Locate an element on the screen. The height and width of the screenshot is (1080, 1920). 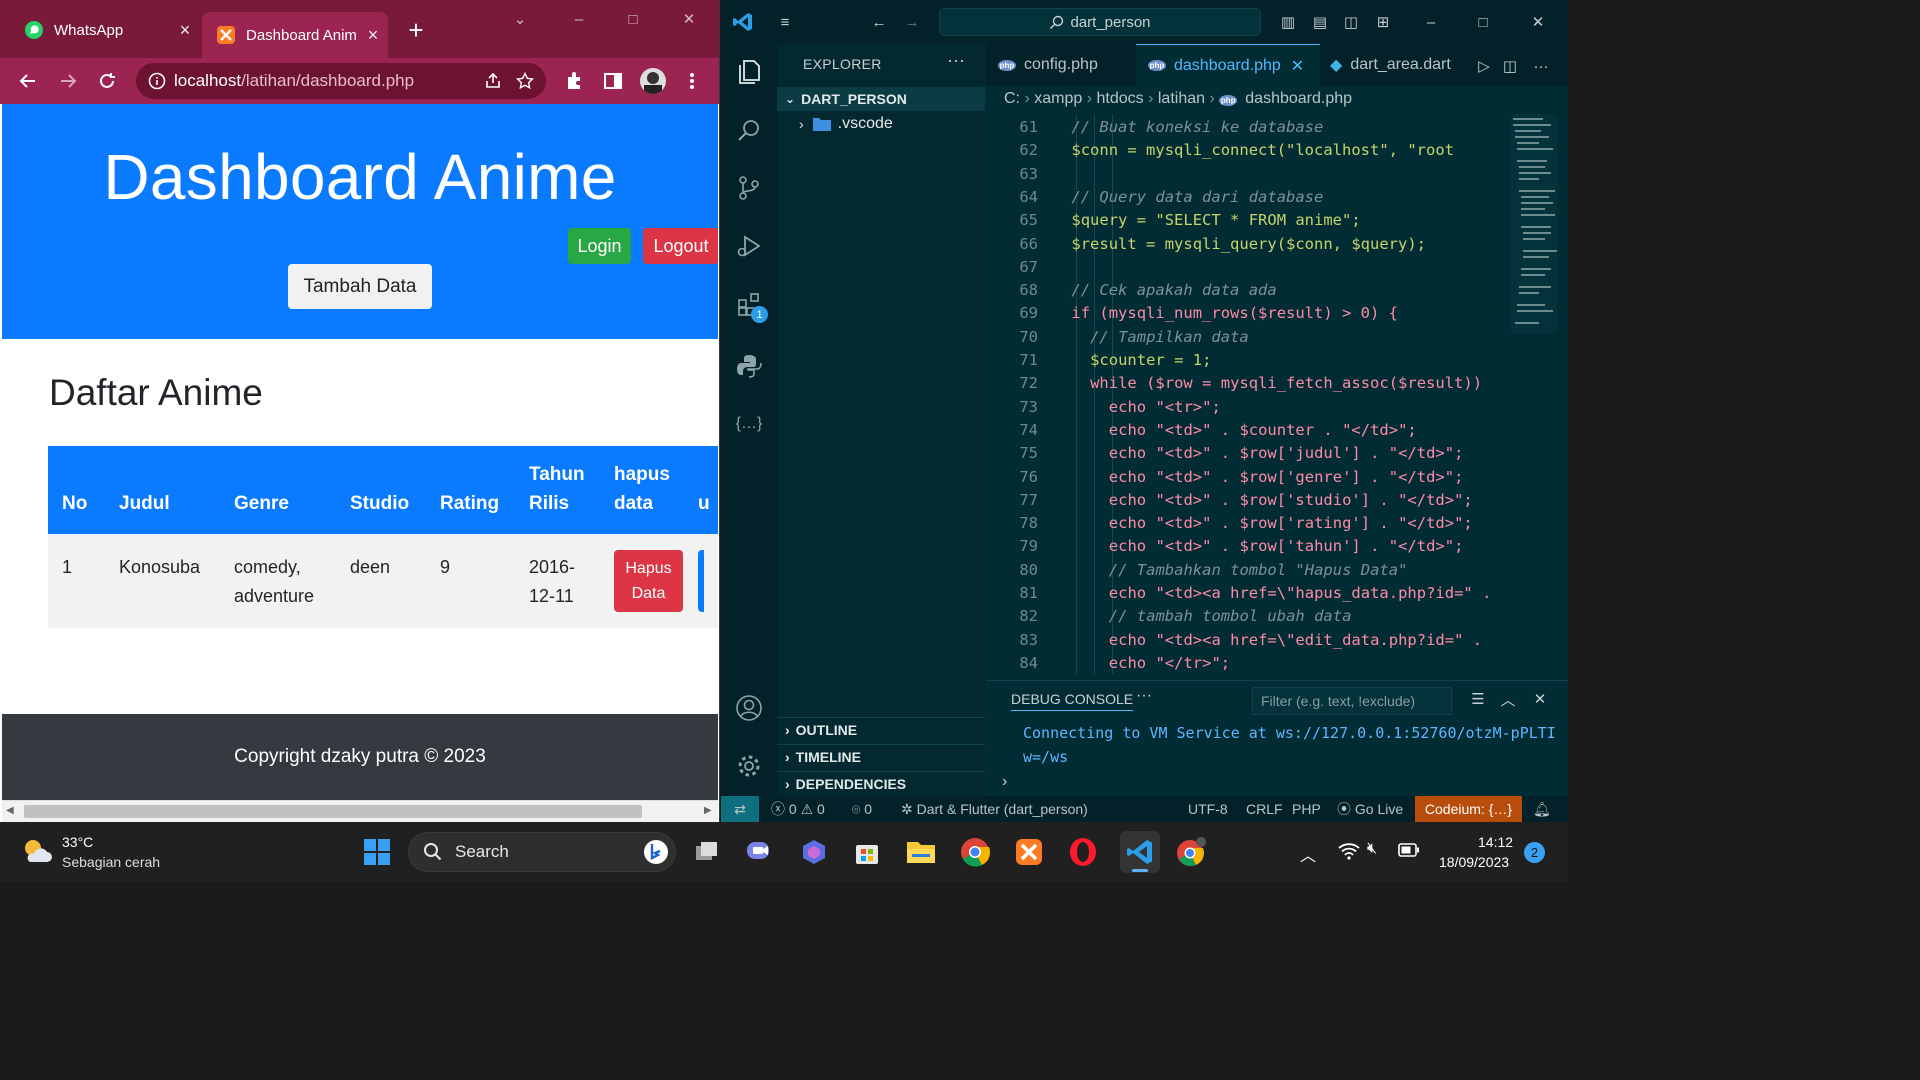
remote-indicator-icon: ⇄ is located at coordinates (740, 809).